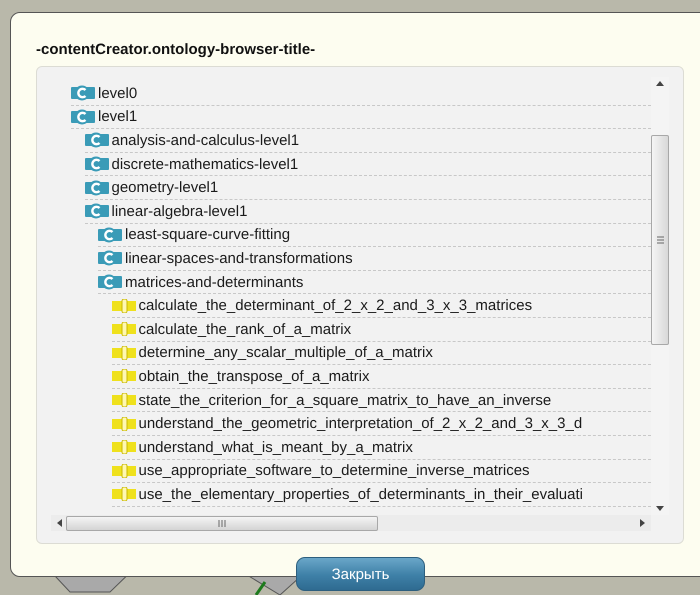 The height and width of the screenshot is (595, 700). Describe the element at coordinates (381, 377) in the screenshot. I see `tree-item: obtain_the_transpose_of_a_matrix` at that location.